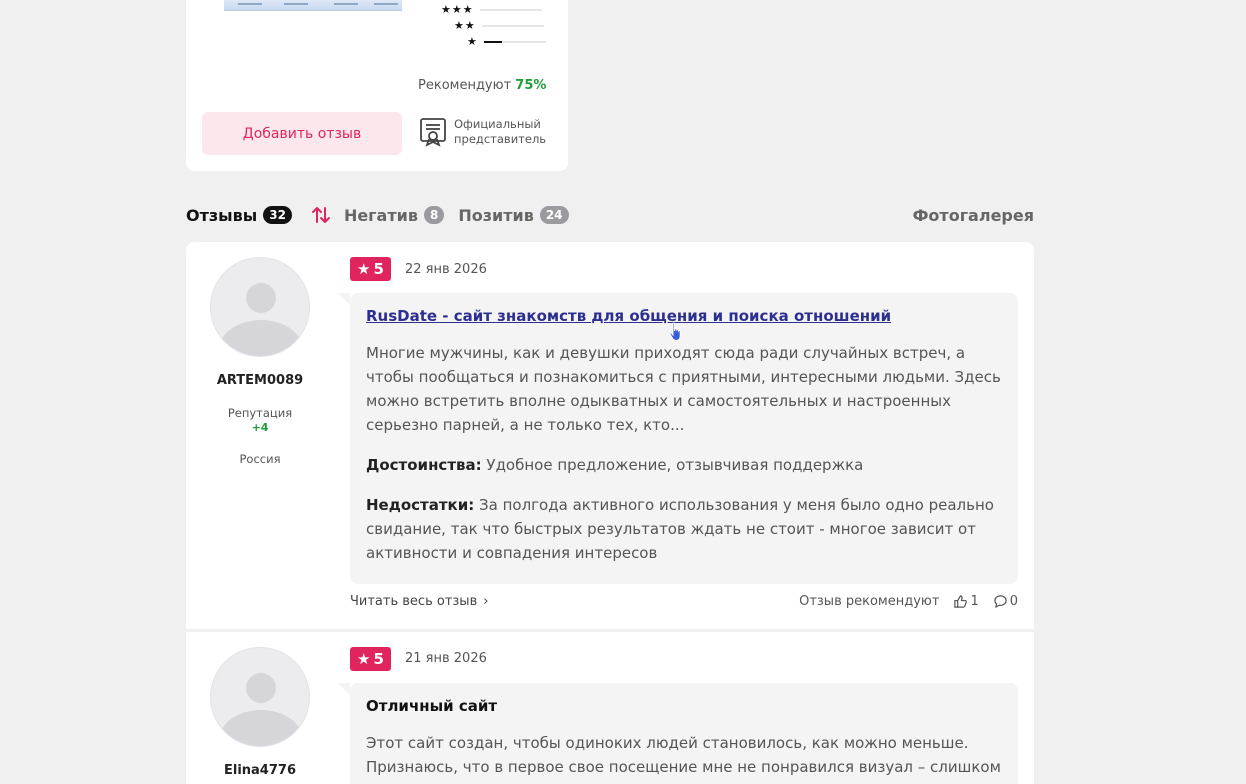 The image size is (1246, 784). I want to click on thumbs-up-icon, so click(960, 601).